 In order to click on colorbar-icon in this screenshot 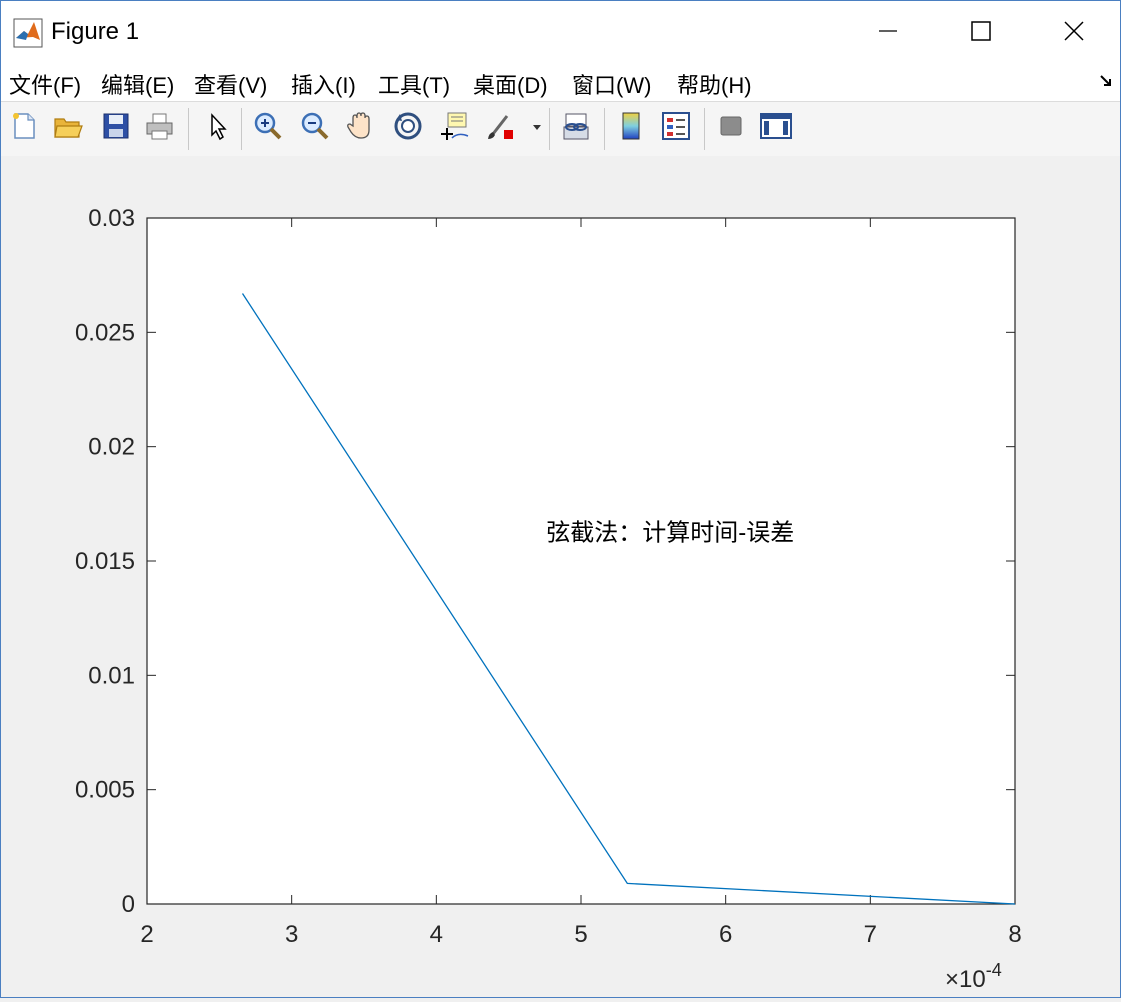, I will do `click(631, 128)`.